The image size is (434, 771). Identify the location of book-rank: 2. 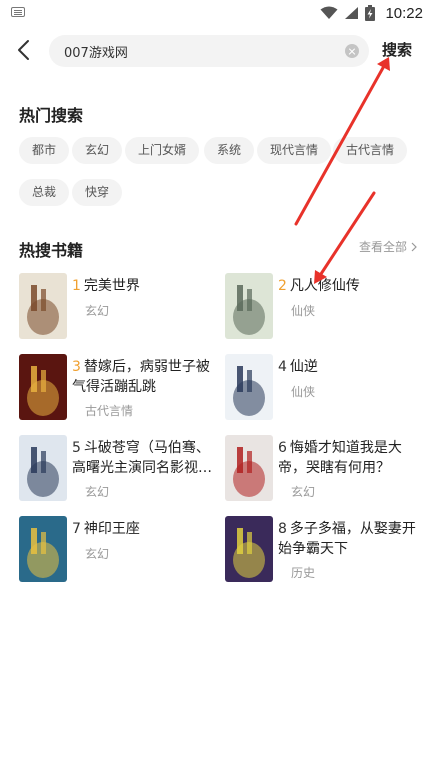
(282, 286).